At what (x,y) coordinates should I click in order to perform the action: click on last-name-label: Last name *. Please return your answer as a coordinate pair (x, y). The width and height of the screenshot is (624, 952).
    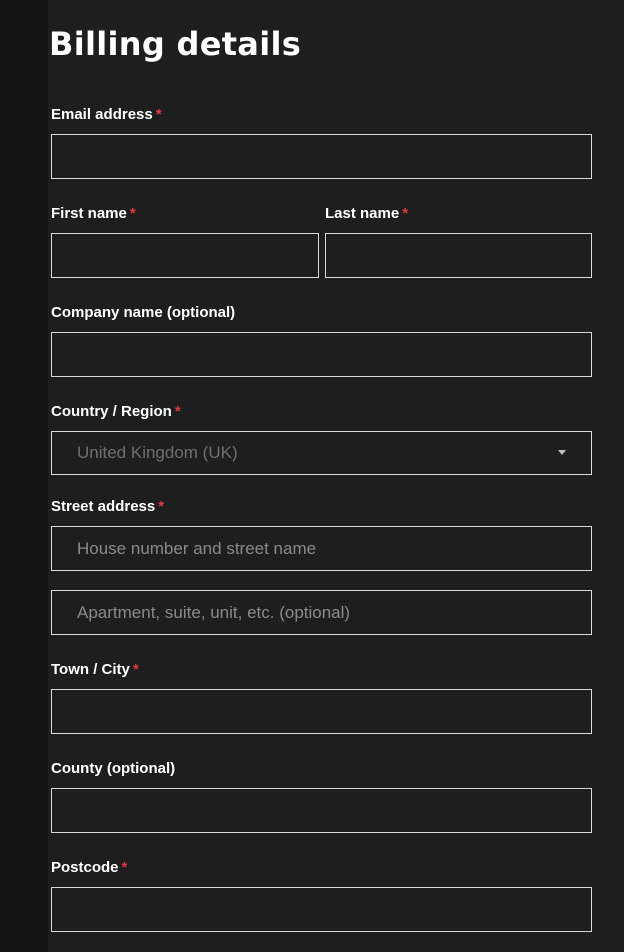
    Looking at the image, I should click on (366, 214).